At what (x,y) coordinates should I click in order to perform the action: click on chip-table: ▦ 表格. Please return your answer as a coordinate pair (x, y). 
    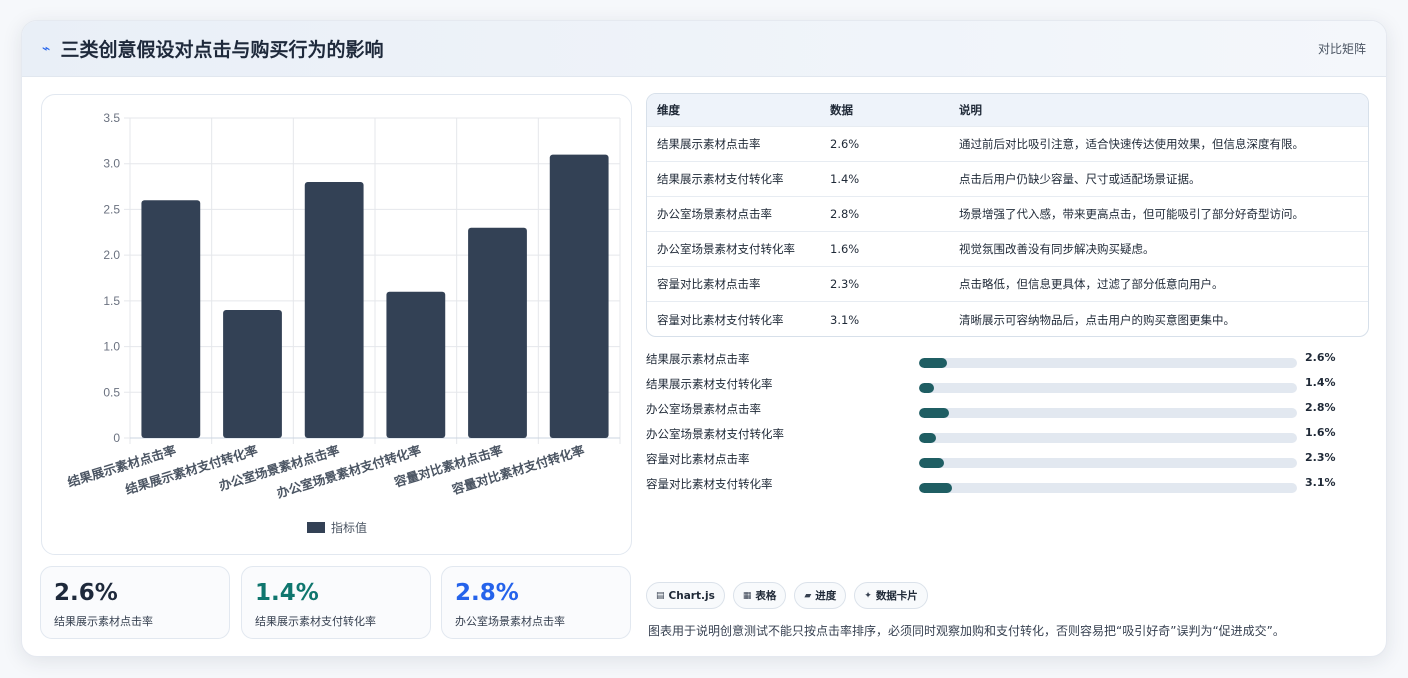
    Looking at the image, I should click on (759, 595).